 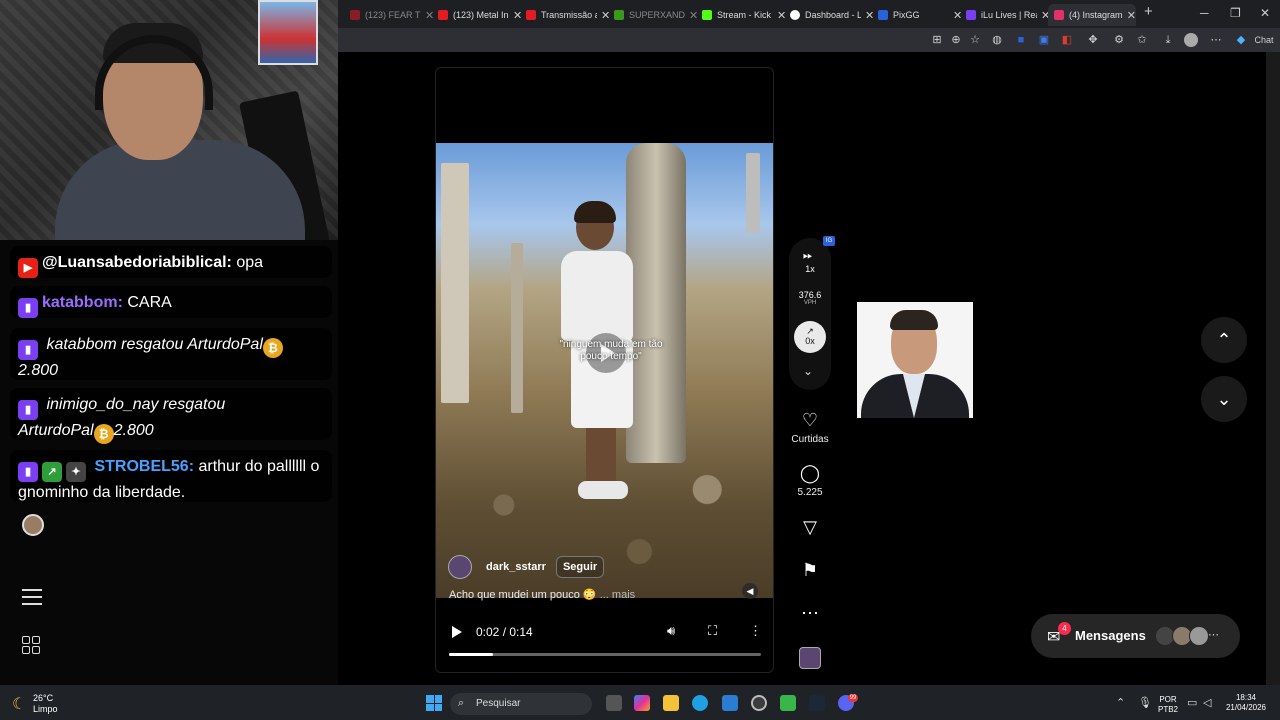 I want to click on follow-button: Seguir, so click(x=580, y=567).